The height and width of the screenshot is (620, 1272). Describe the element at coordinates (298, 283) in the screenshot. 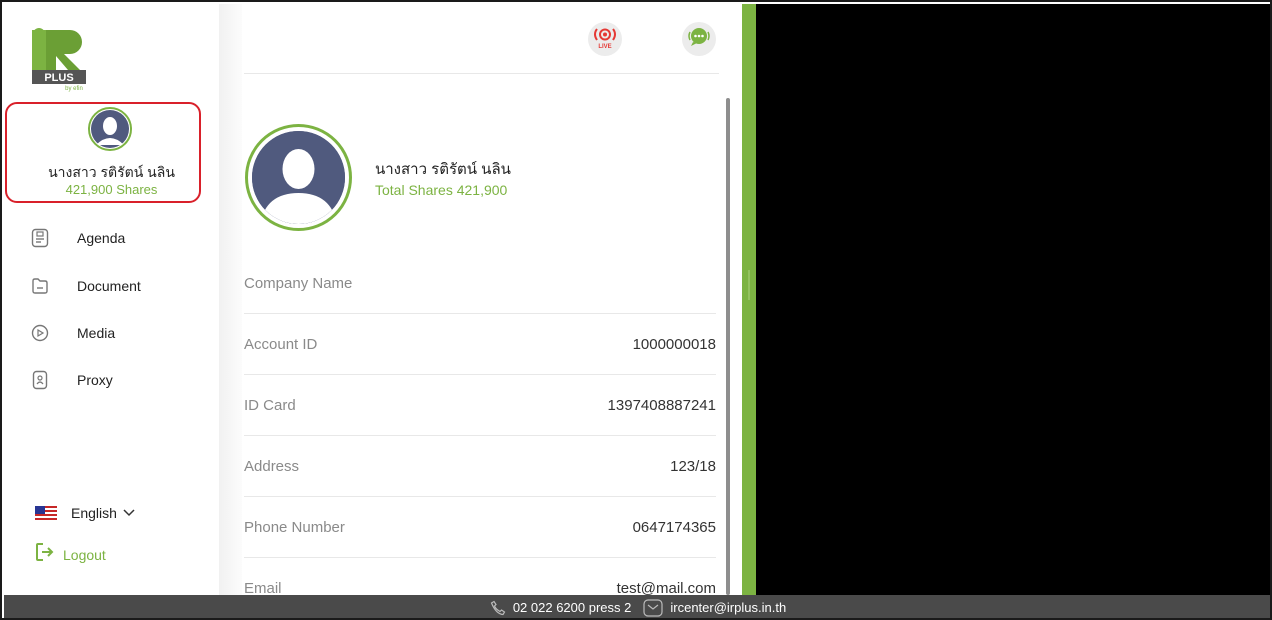

I see `field-label: Company Name` at that location.